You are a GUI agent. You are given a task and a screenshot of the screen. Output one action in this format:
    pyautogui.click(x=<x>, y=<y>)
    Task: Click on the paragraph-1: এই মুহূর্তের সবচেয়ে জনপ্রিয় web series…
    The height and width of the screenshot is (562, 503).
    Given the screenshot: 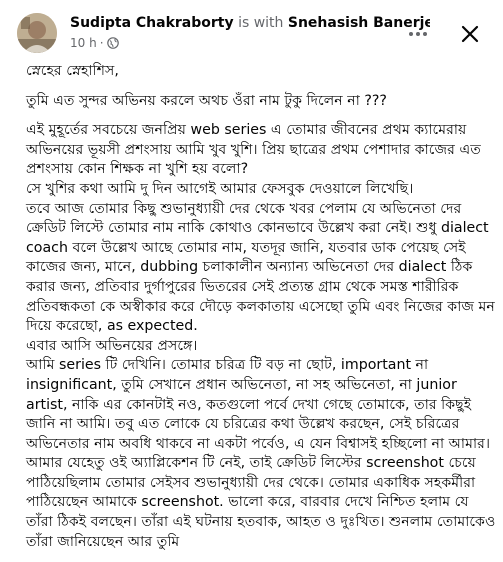 What is the action you would take?
    pyautogui.click(x=253, y=150)
    